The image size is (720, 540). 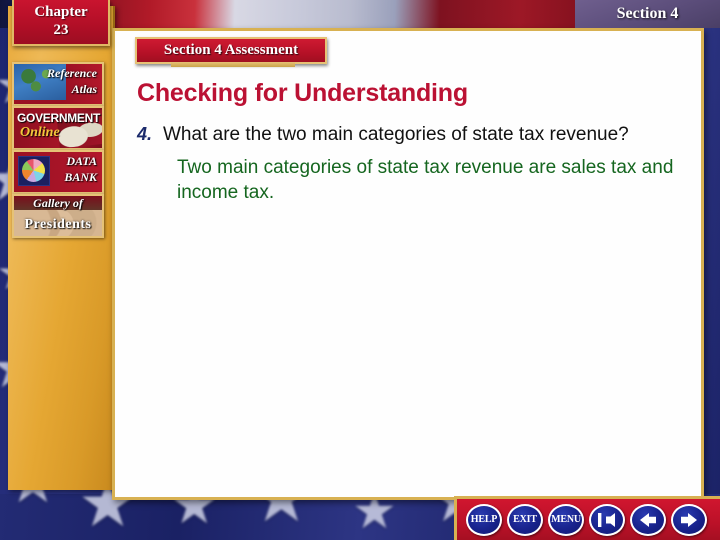 What do you see at coordinates (587, 518) in the screenshot?
I see `navigation-bar: HELP EXIT MENU` at bounding box center [587, 518].